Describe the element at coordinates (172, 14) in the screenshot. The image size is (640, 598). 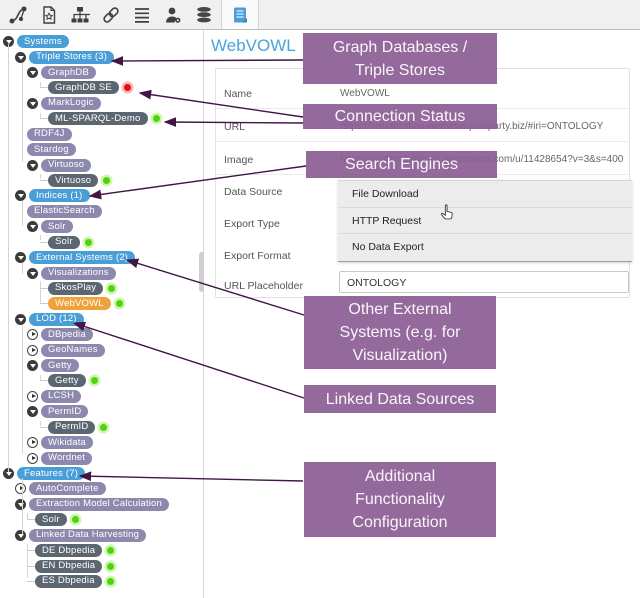
I see `toolbar-user-gear-icon` at that location.